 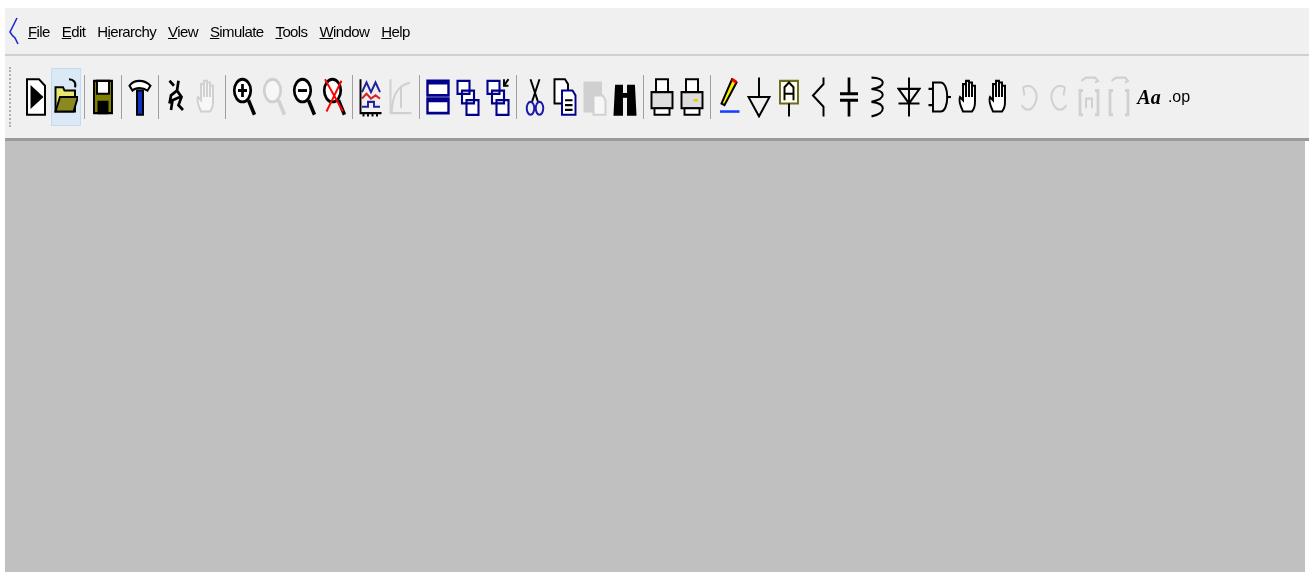 I want to click on text-tool-button: Aa, so click(x=1149, y=97).